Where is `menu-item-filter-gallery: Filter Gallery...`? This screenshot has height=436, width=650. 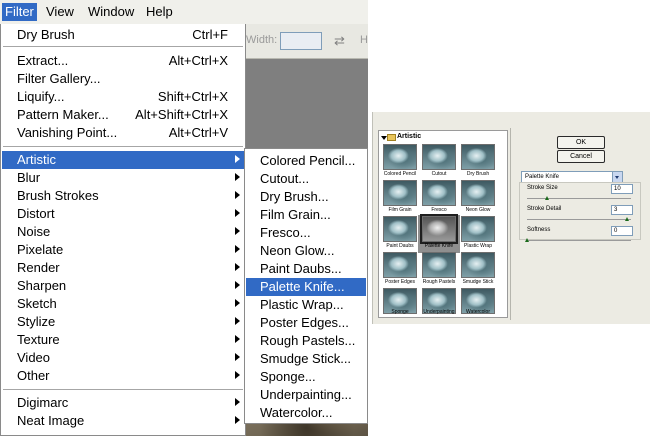
menu-item-filter-gallery: Filter Gallery... is located at coordinates (123, 79).